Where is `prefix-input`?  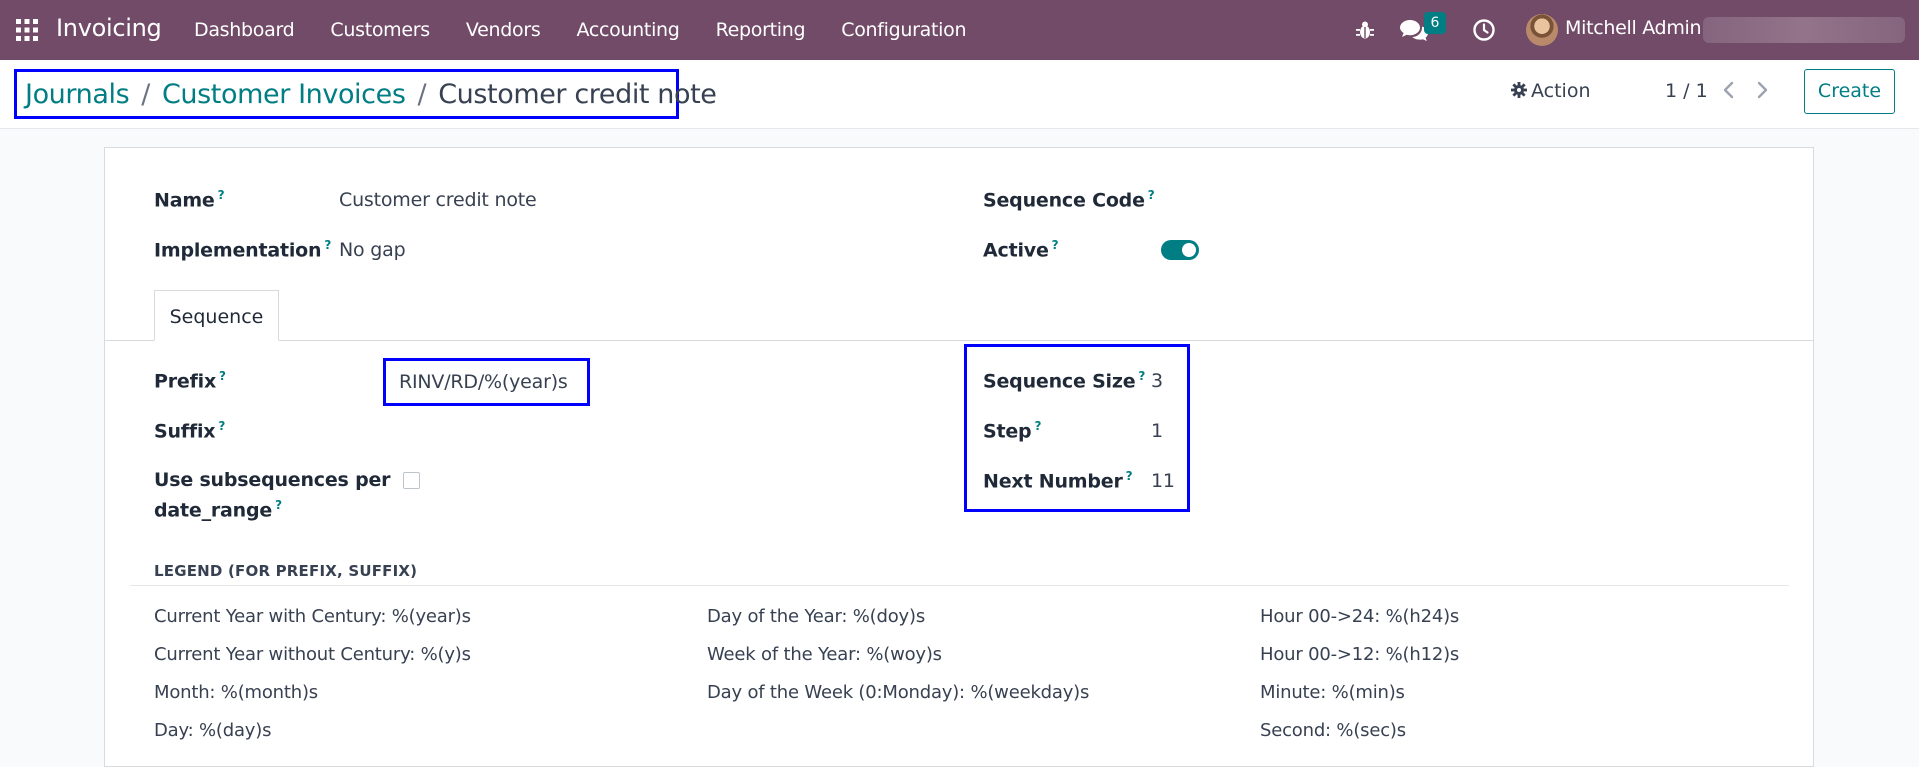
prefix-input is located at coordinates (489, 382).